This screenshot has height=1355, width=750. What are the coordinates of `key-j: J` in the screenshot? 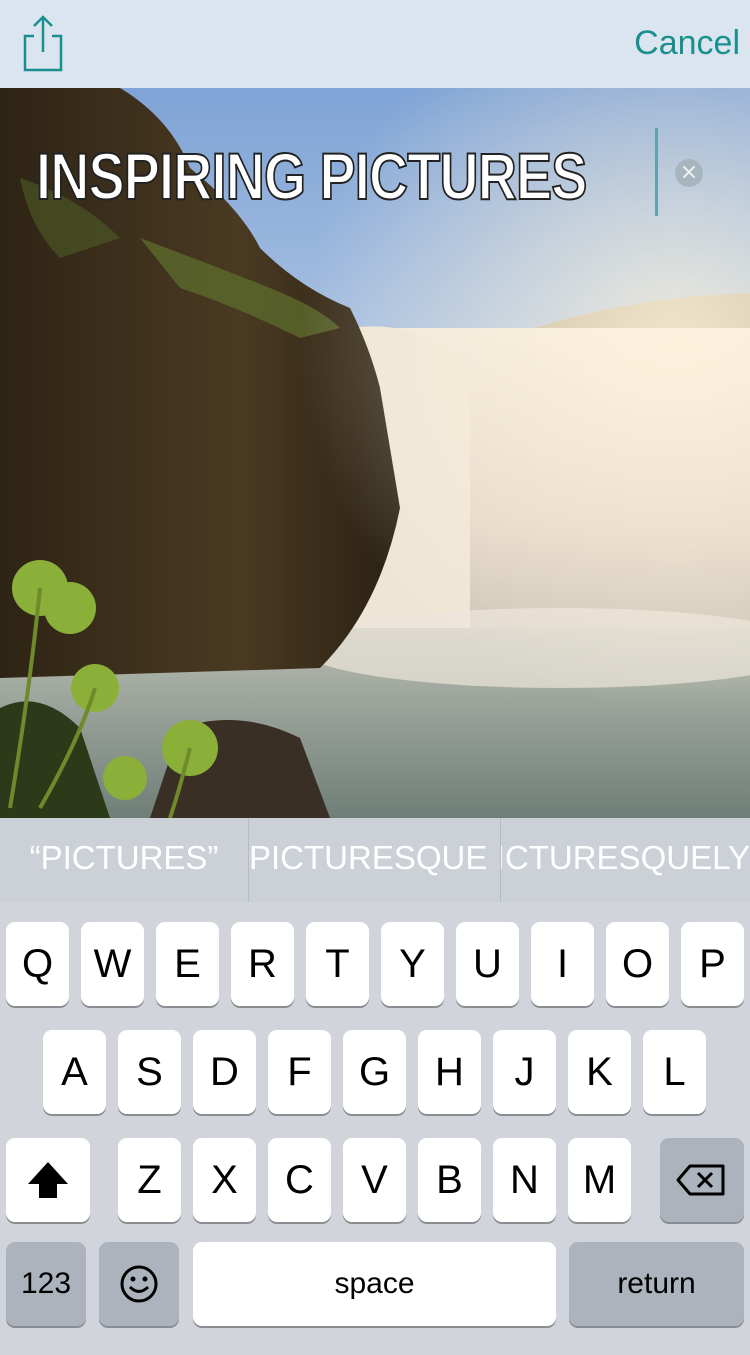 It's located at (524, 1072).